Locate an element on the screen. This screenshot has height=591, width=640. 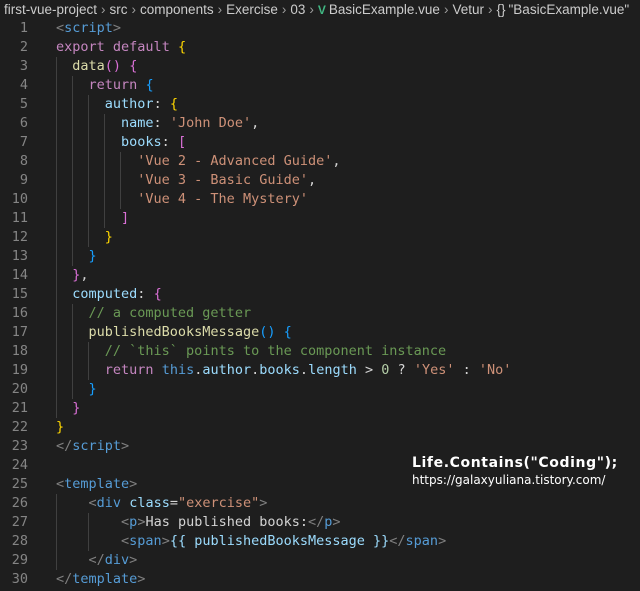
breadcrumb-item-vetur: Vetur is located at coordinates (468, 9).